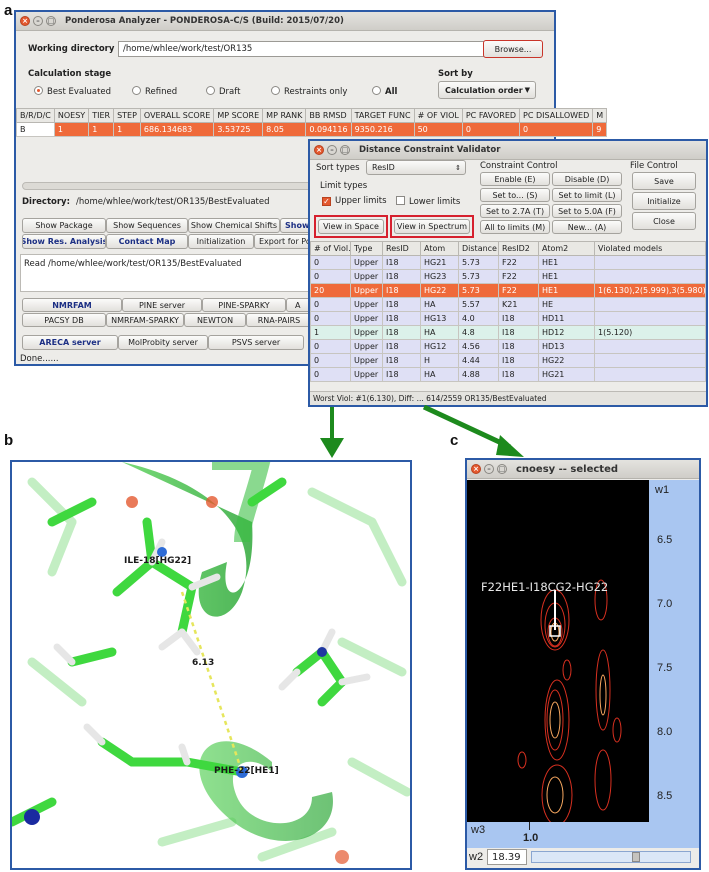  Describe the element at coordinates (558, 653) in the screenshot. I see `spectrum-plot: F22HE1-I18CG2-HG22` at that location.